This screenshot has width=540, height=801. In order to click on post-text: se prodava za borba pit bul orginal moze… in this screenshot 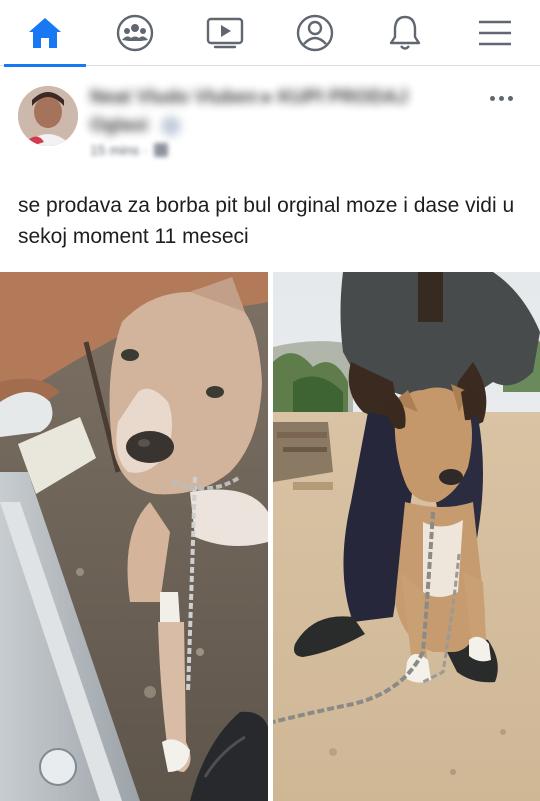, I will do `click(266, 221)`.